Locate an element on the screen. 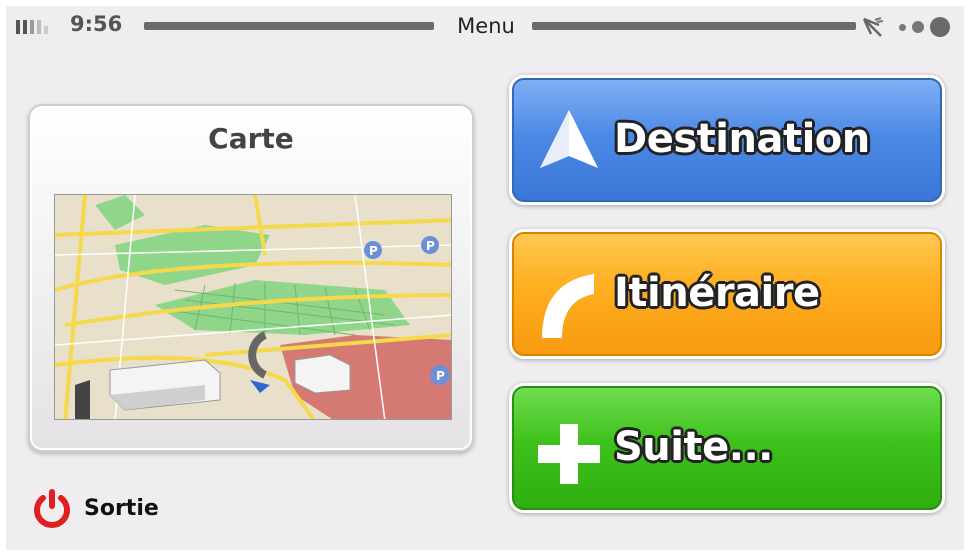 The height and width of the screenshot is (556, 973). itineraire-label: Itinéraire is located at coordinates (717, 293).